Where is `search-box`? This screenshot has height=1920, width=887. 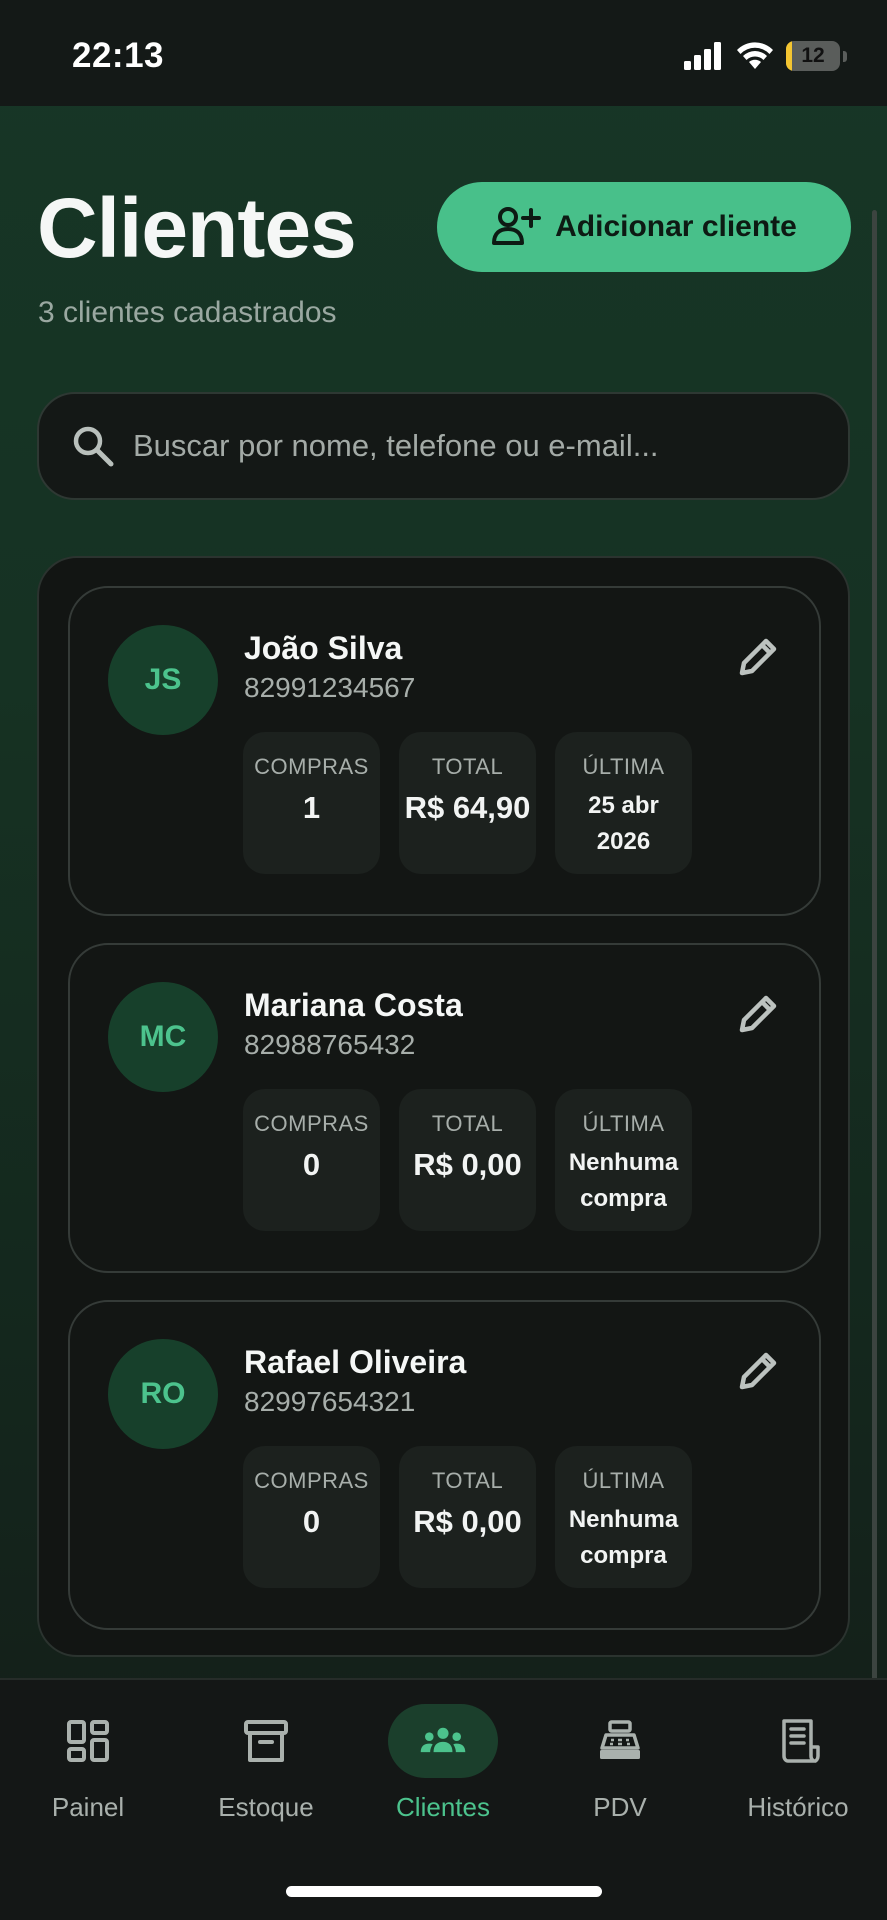 search-box is located at coordinates (443, 446).